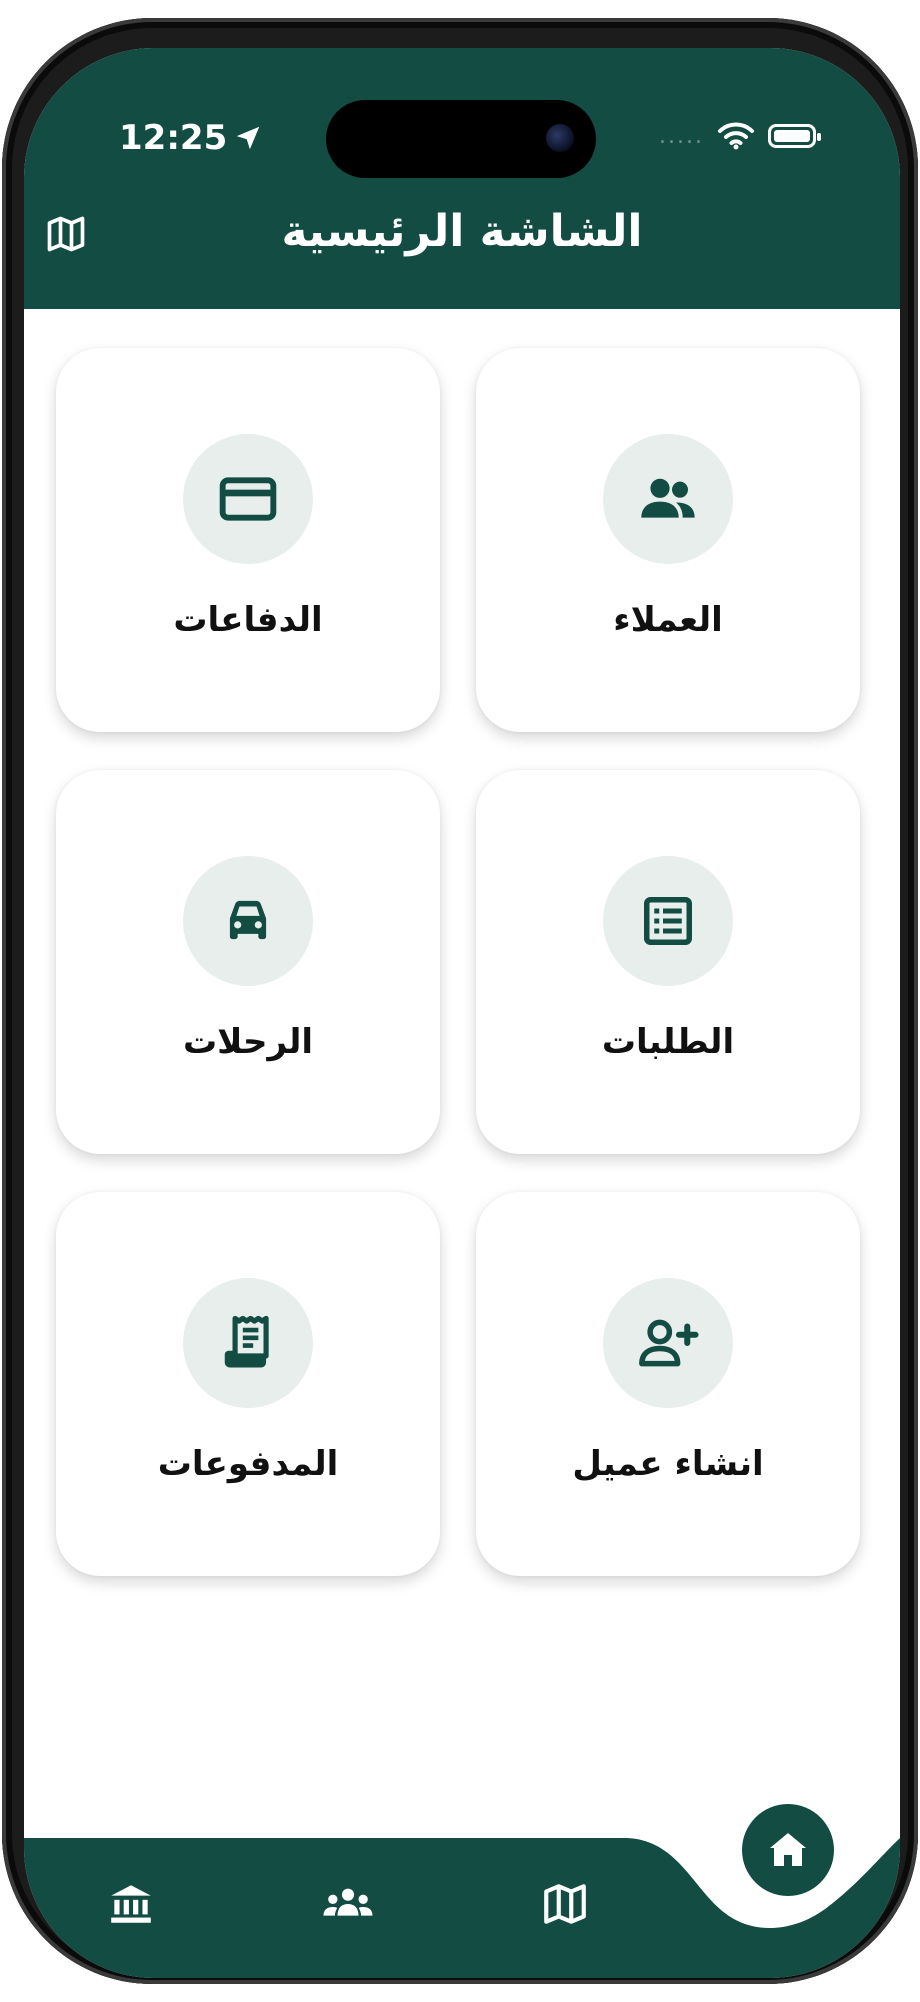 Image resolution: width=920 pixels, height=2002 pixels. I want to click on list-icon, so click(668, 921).